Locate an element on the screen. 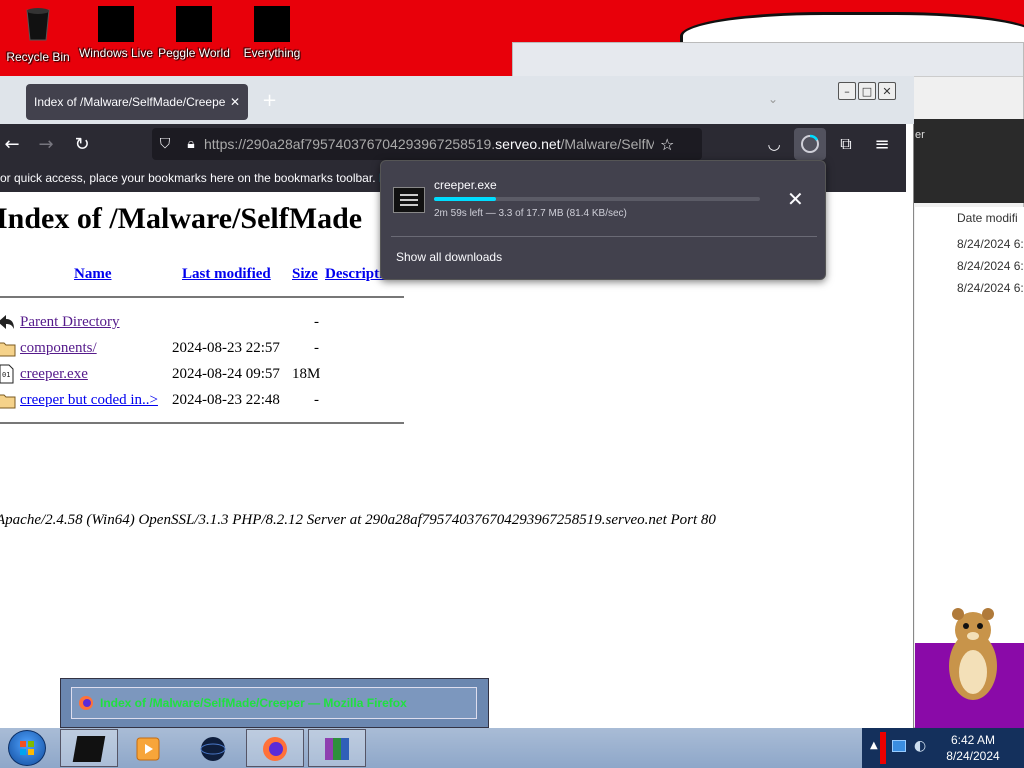 The image size is (1024, 768). name-column-link: Name is located at coordinates (93, 274).